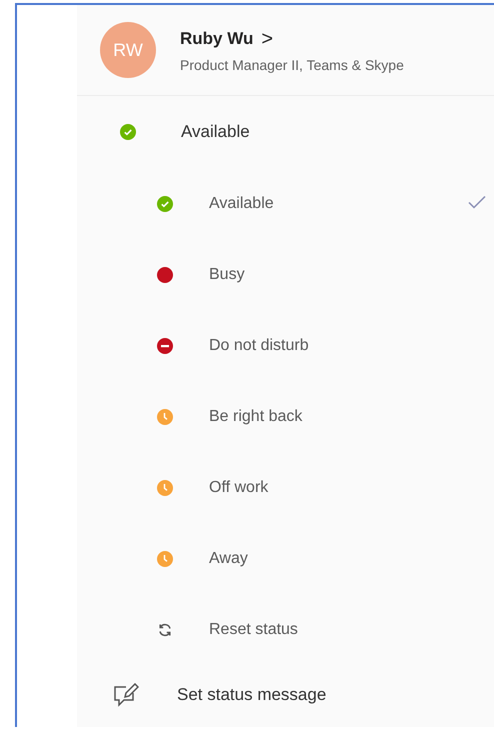 This screenshot has height=729, width=494. What do you see at coordinates (128, 50) in the screenshot?
I see `avatar: RW` at bounding box center [128, 50].